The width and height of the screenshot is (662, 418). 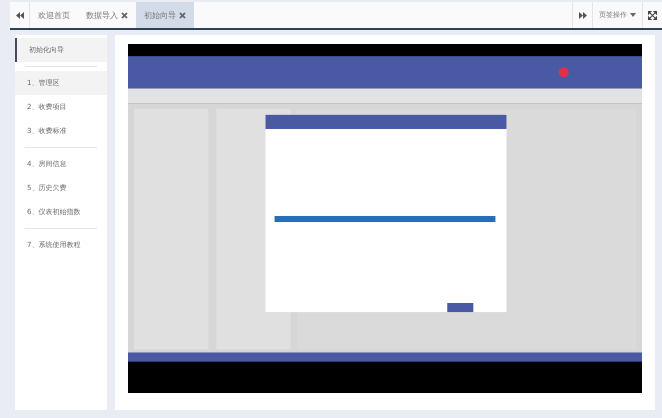 I want to click on fullscreen-icon, so click(x=652, y=15).